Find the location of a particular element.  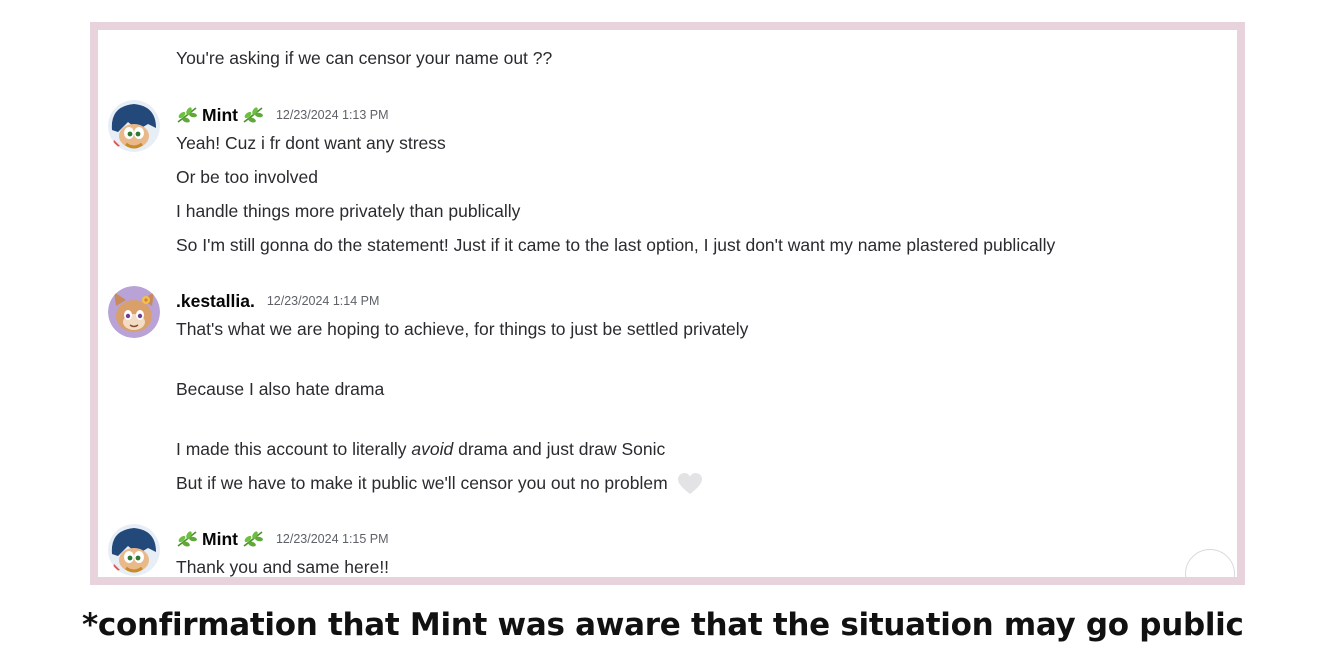

message-line: Thank you and same here!! is located at coordinates (283, 567).